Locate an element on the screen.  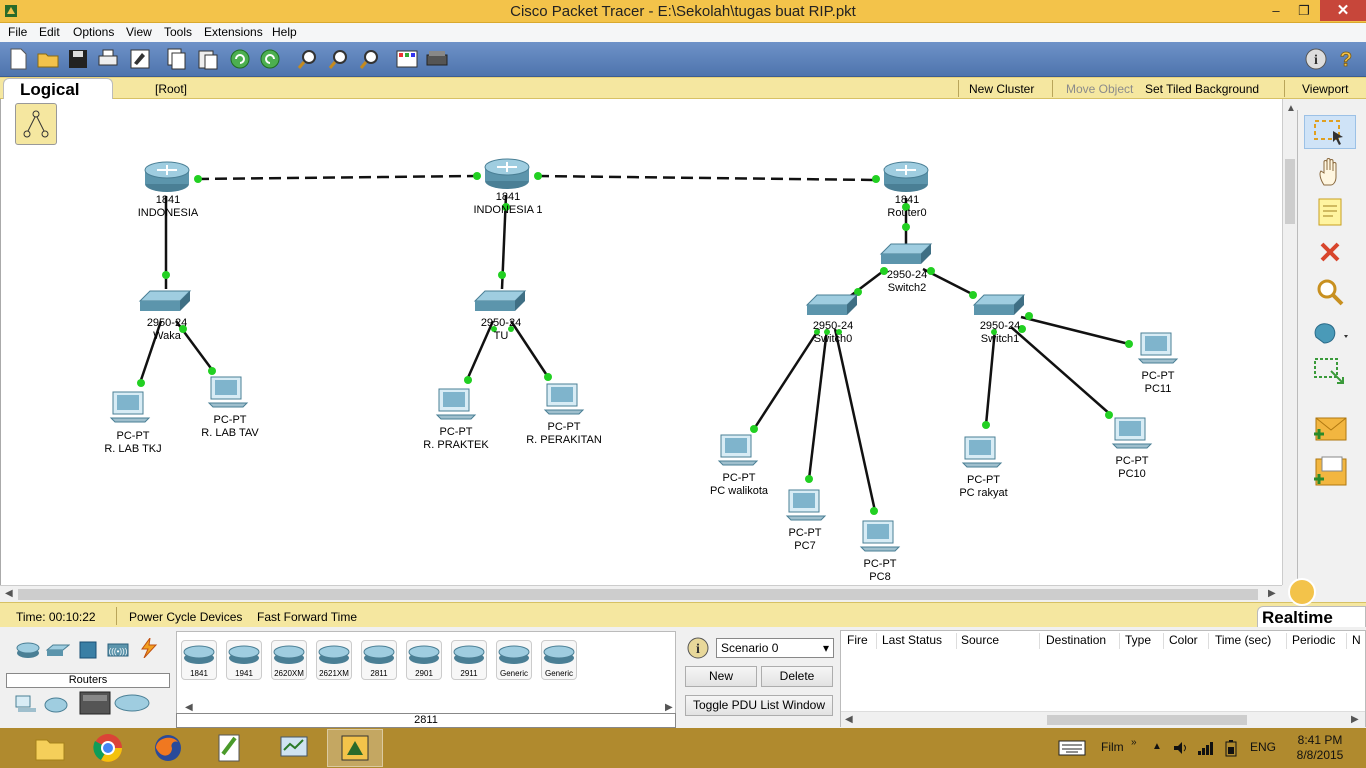
show-hidden-icons-icon: ▲ is located at coordinates (1157, 746).